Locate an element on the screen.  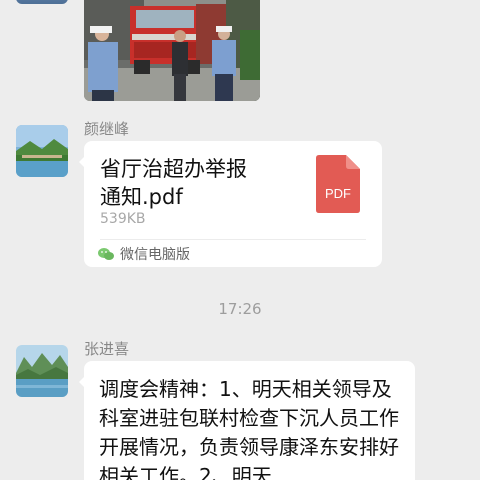
river-mountain-avatar is located at coordinates (42, 371).